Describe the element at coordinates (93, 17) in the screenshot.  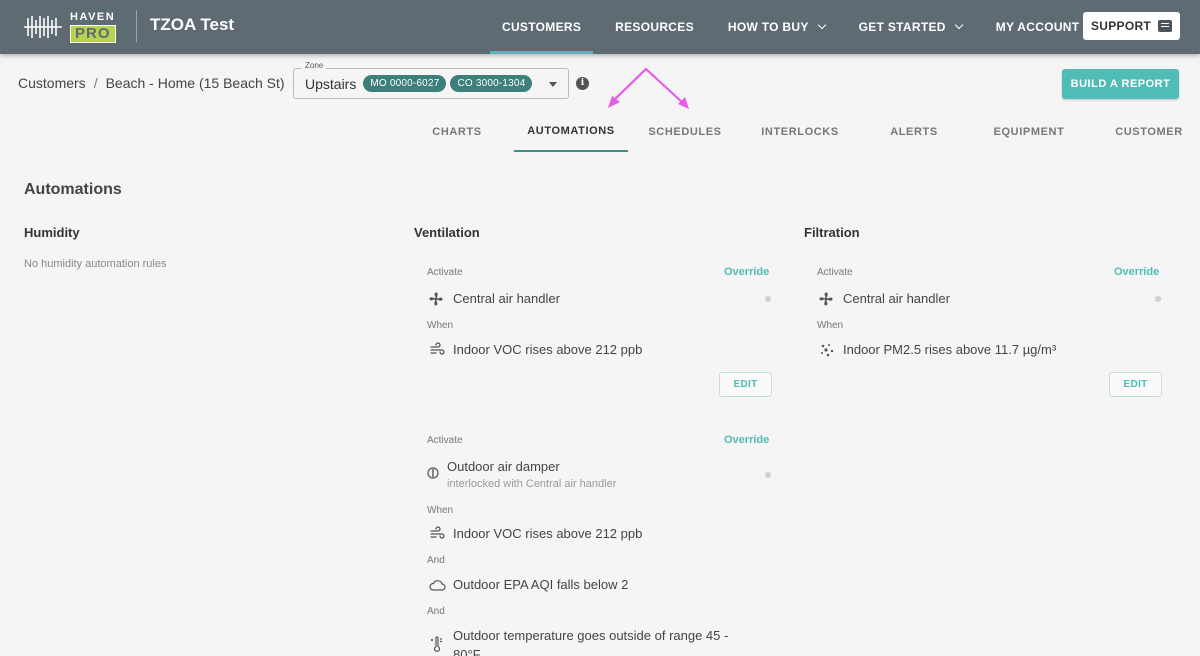
I see `logo-haven-text: HAVEN` at that location.